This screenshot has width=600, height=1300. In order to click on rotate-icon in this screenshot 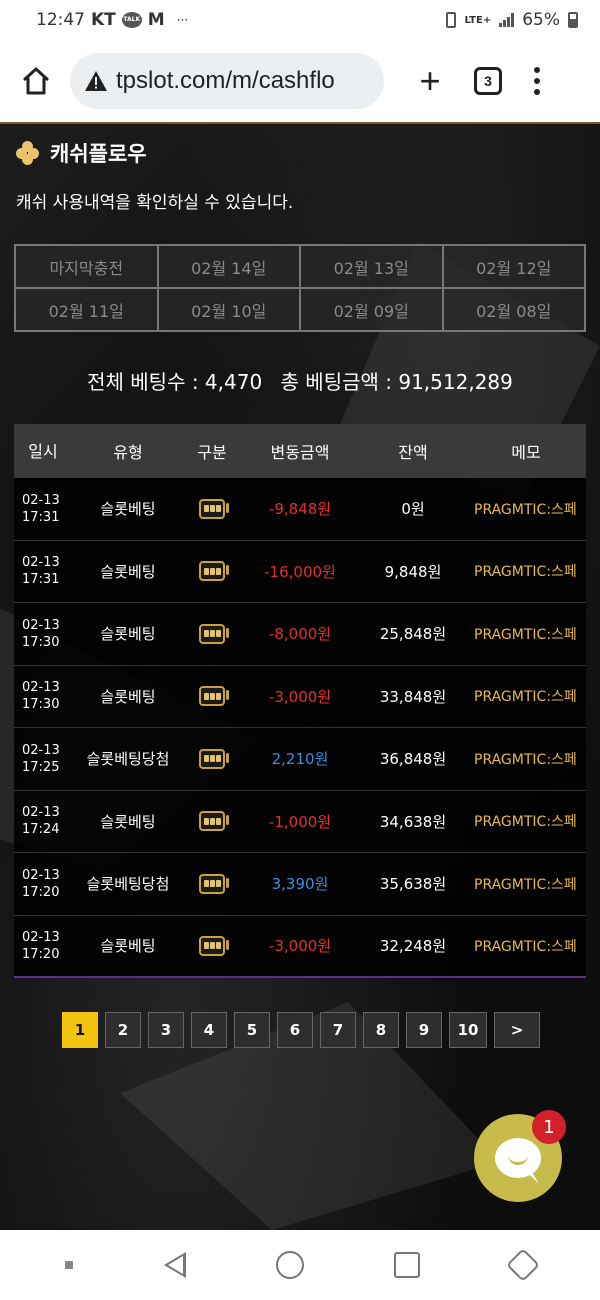, I will do `click(522, 1265)`.